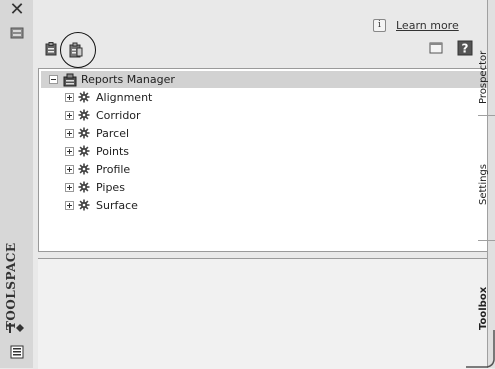  What do you see at coordinates (486, 59) in the screenshot?
I see `tab-prospector: Prospector` at bounding box center [486, 59].